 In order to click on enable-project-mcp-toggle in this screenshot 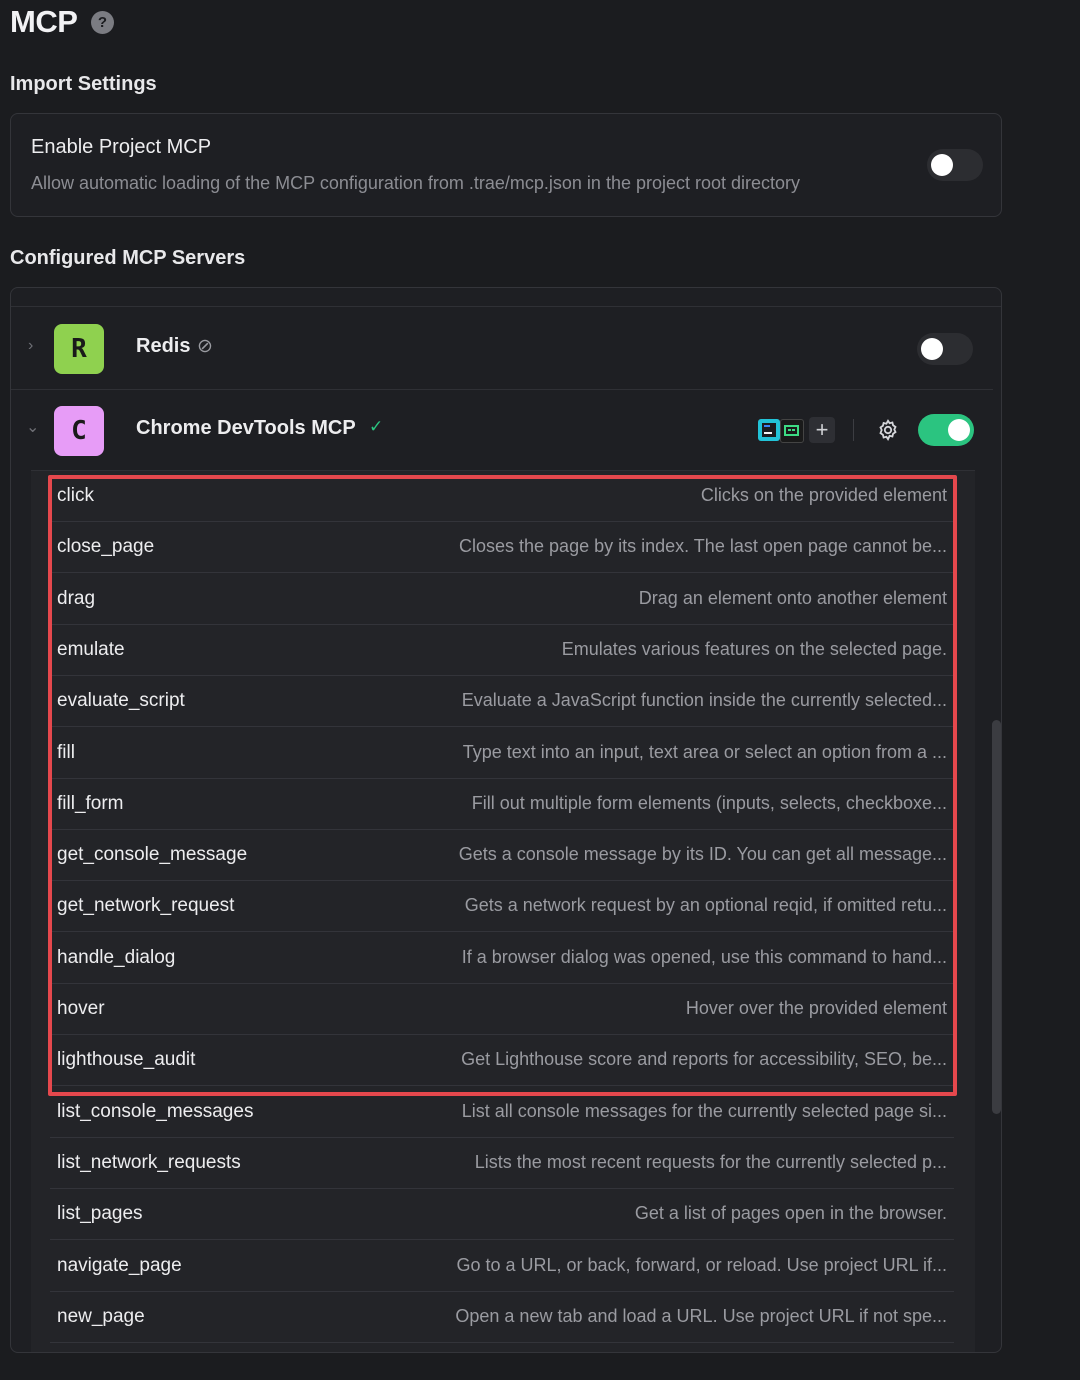, I will do `click(955, 165)`.